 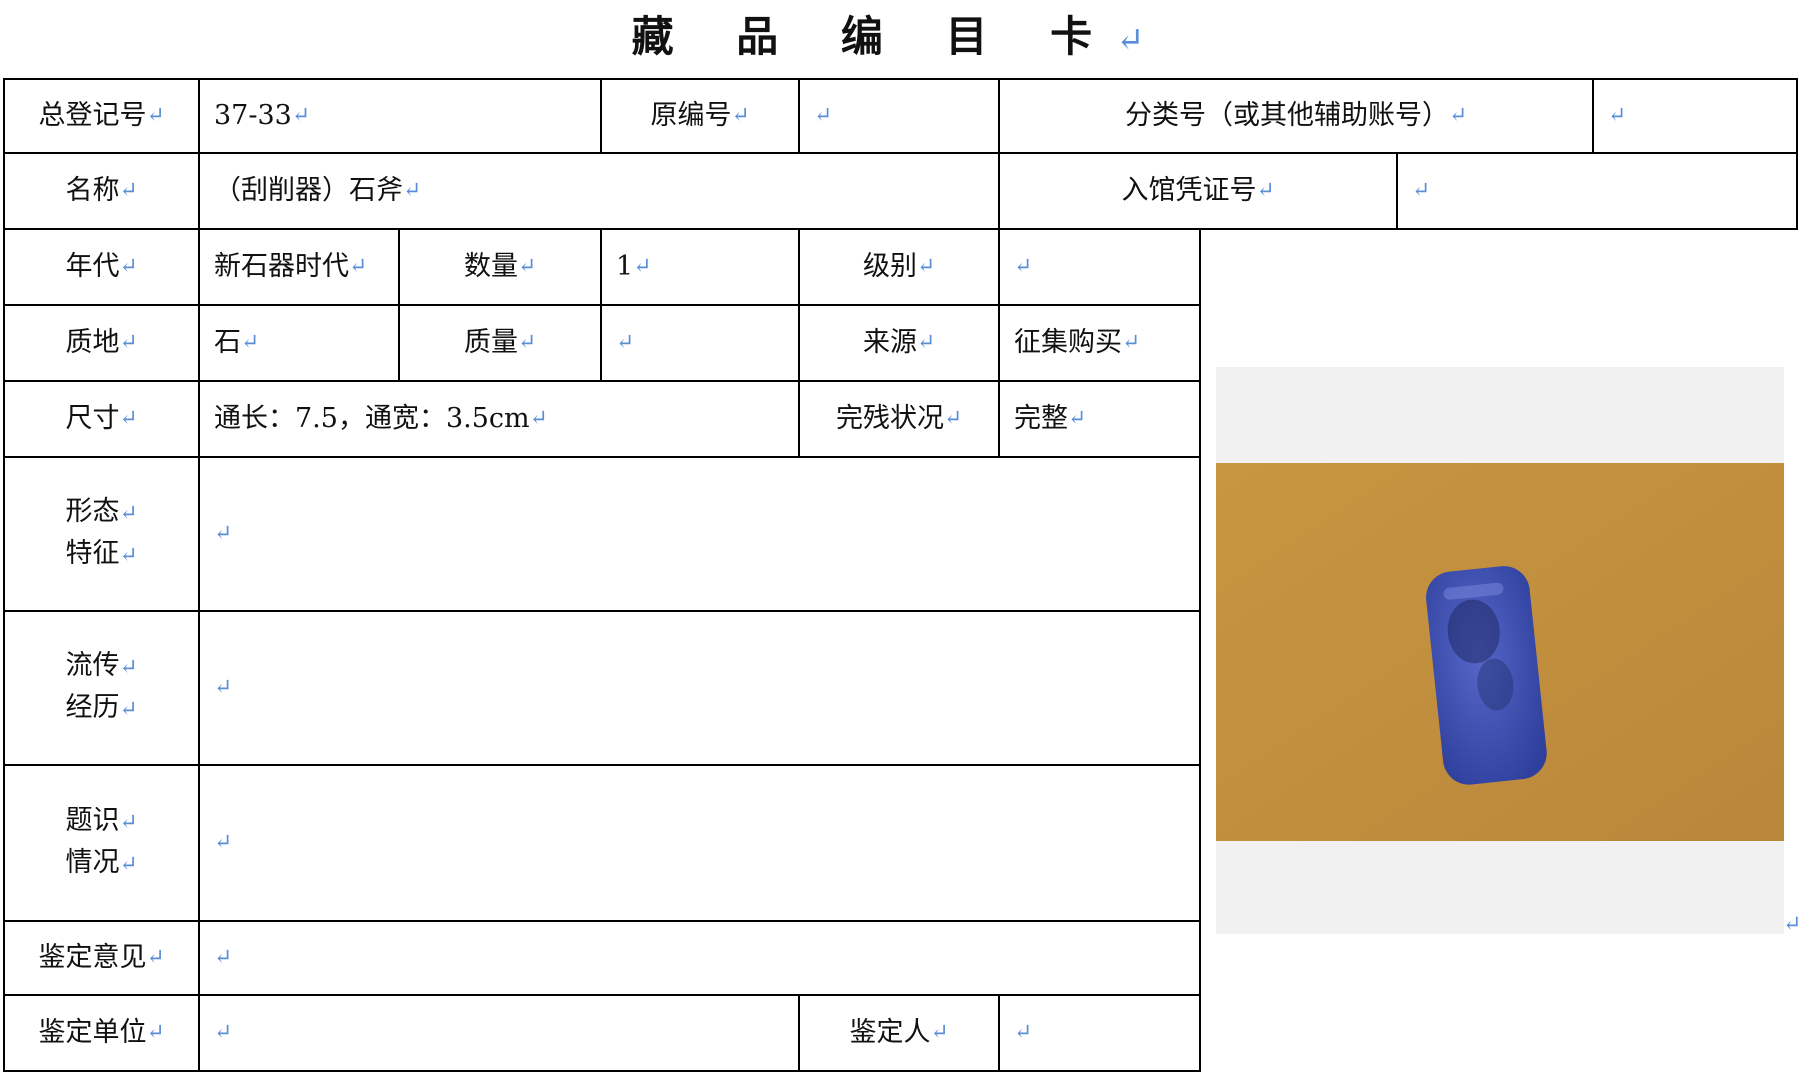 I want to click on dimensions-value: 通长：7.5，通宽：3.5cm ↵, so click(x=499, y=419).